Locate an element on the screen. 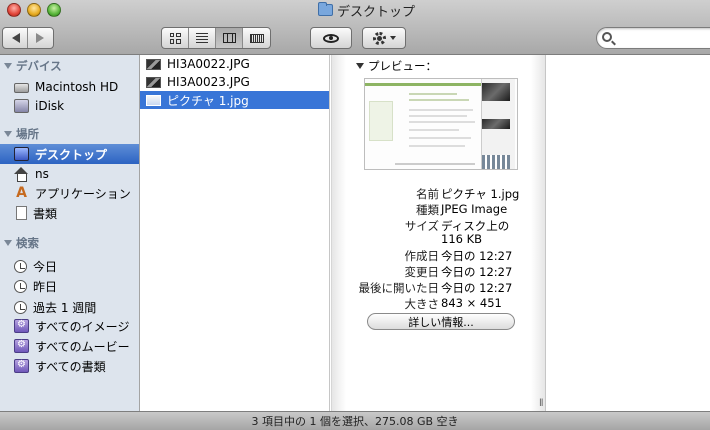  search-field is located at coordinates (653, 38).